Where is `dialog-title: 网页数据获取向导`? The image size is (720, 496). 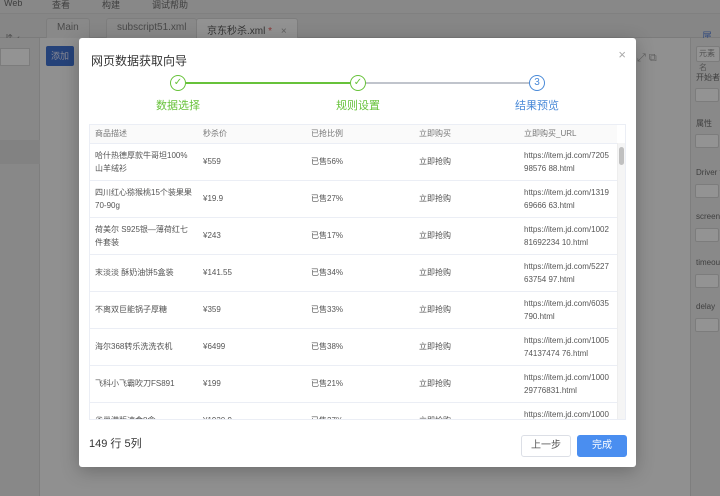 dialog-title: 网页数据获取向导 is located at coordinates (139, 61).